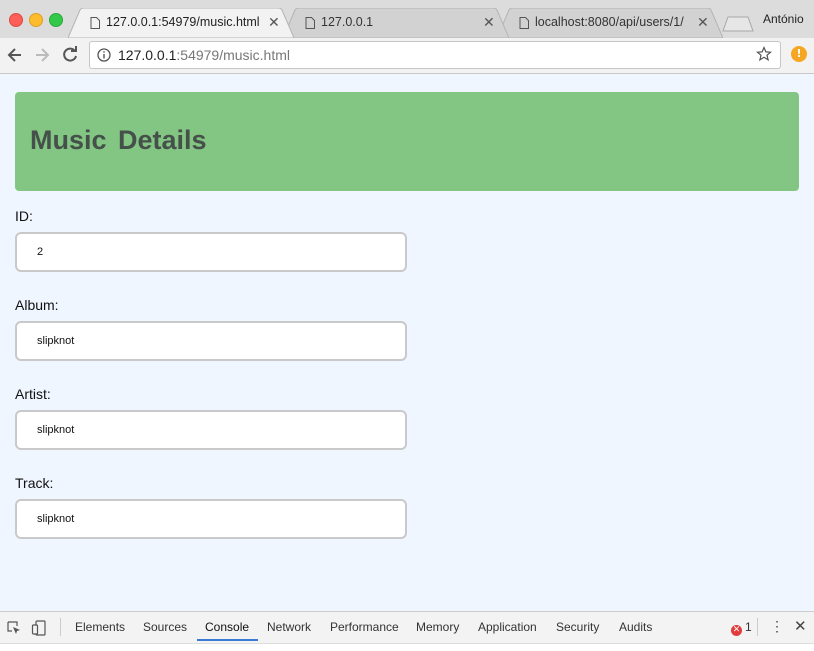 The height and width of the screenshot is (651, 814). Describe the element at coordinates (104, 55) in the screenshot. I see `info-icon` at that location.